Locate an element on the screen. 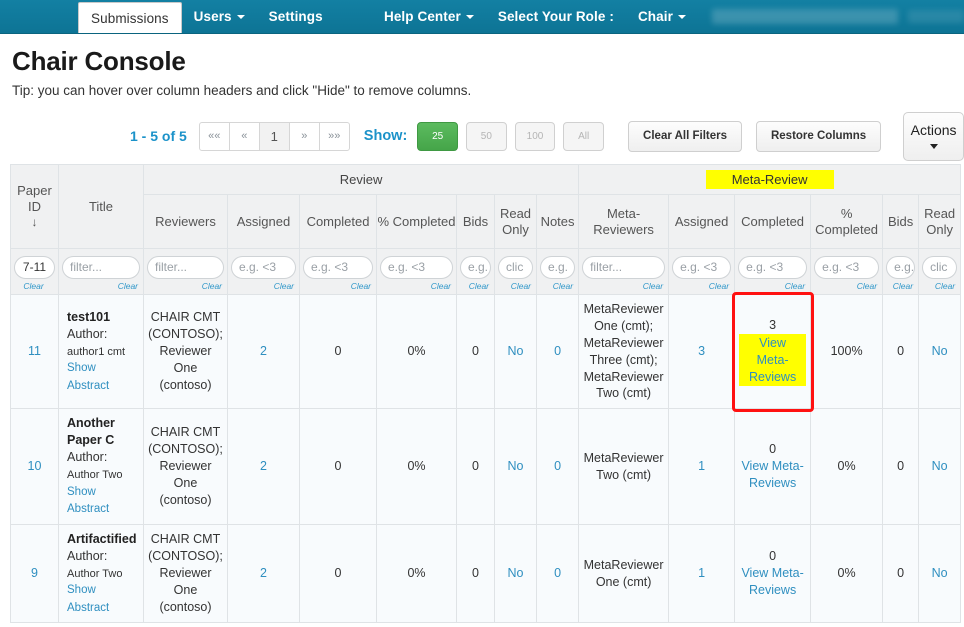 The width and height of the screenshot is (964, 627). clear-filter-reviewers: Clear is located at coordinates (185, 286).